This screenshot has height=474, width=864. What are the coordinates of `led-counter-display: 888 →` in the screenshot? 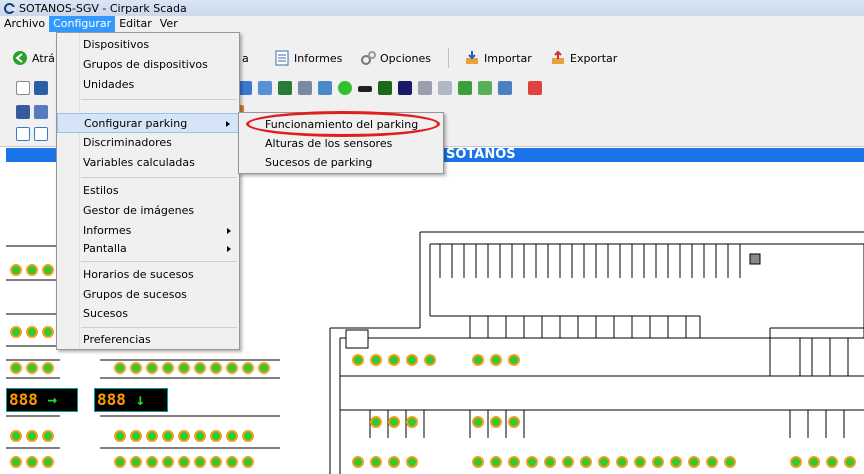 It's located at (42, 400).